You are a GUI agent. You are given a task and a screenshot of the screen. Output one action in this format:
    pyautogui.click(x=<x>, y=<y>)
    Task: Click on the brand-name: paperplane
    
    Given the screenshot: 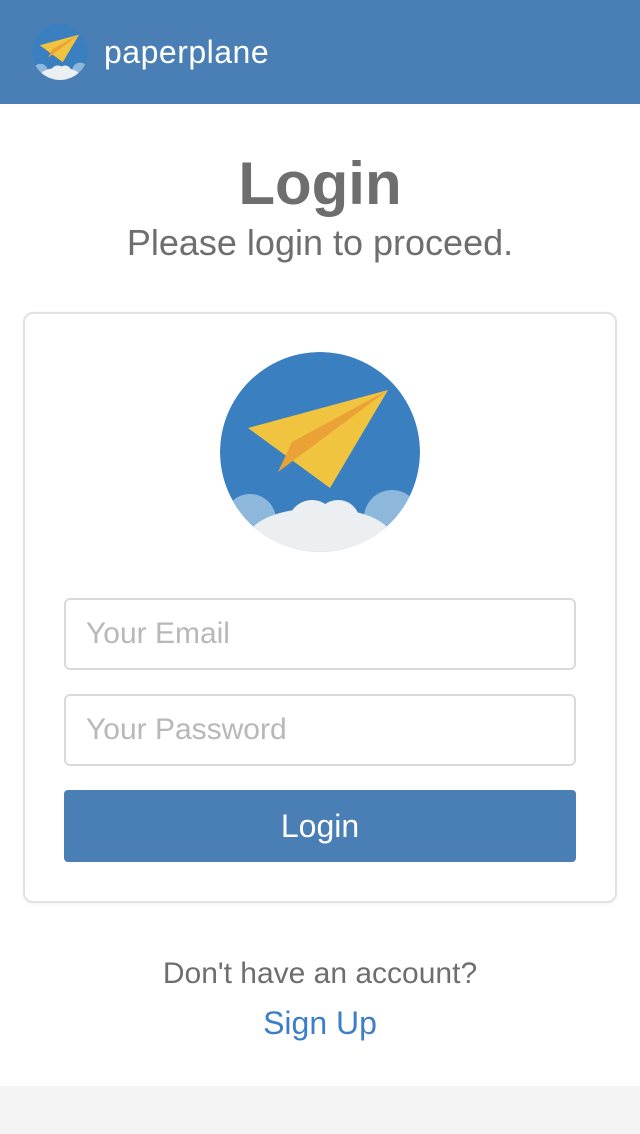 What is the action you would take?
    pyautogui.click(x=186, y=52)
    